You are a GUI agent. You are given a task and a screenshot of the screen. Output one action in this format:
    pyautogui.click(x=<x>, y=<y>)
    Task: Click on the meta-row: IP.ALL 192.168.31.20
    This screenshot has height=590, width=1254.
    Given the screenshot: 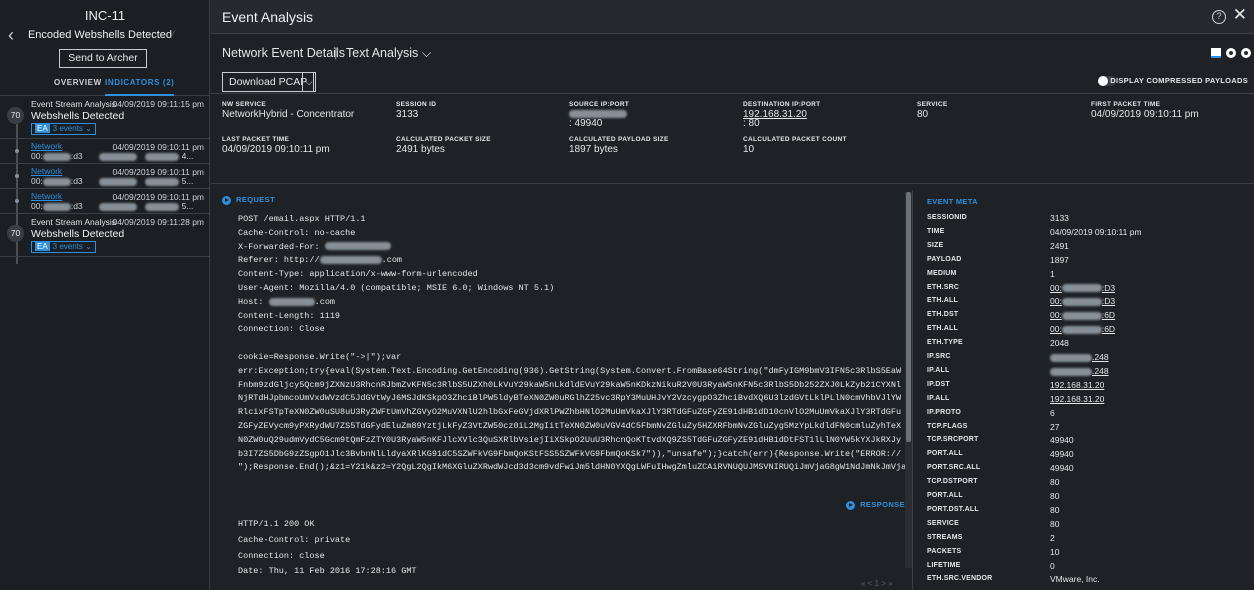 What is the action you would take?
    pyautogui.click(x=1087, y=401)
    